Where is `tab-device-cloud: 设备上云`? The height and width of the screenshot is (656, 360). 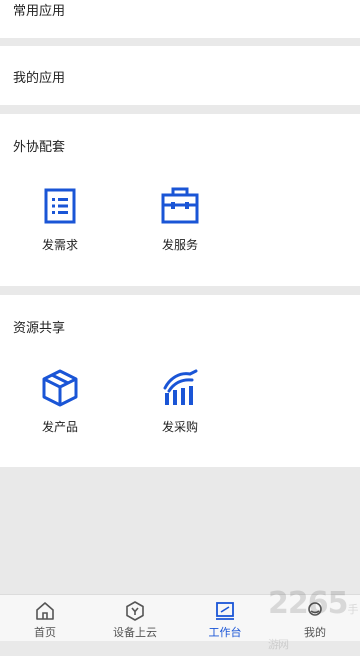 tab-device-cloud: 设备上云 is located at coordinates (135, 618).